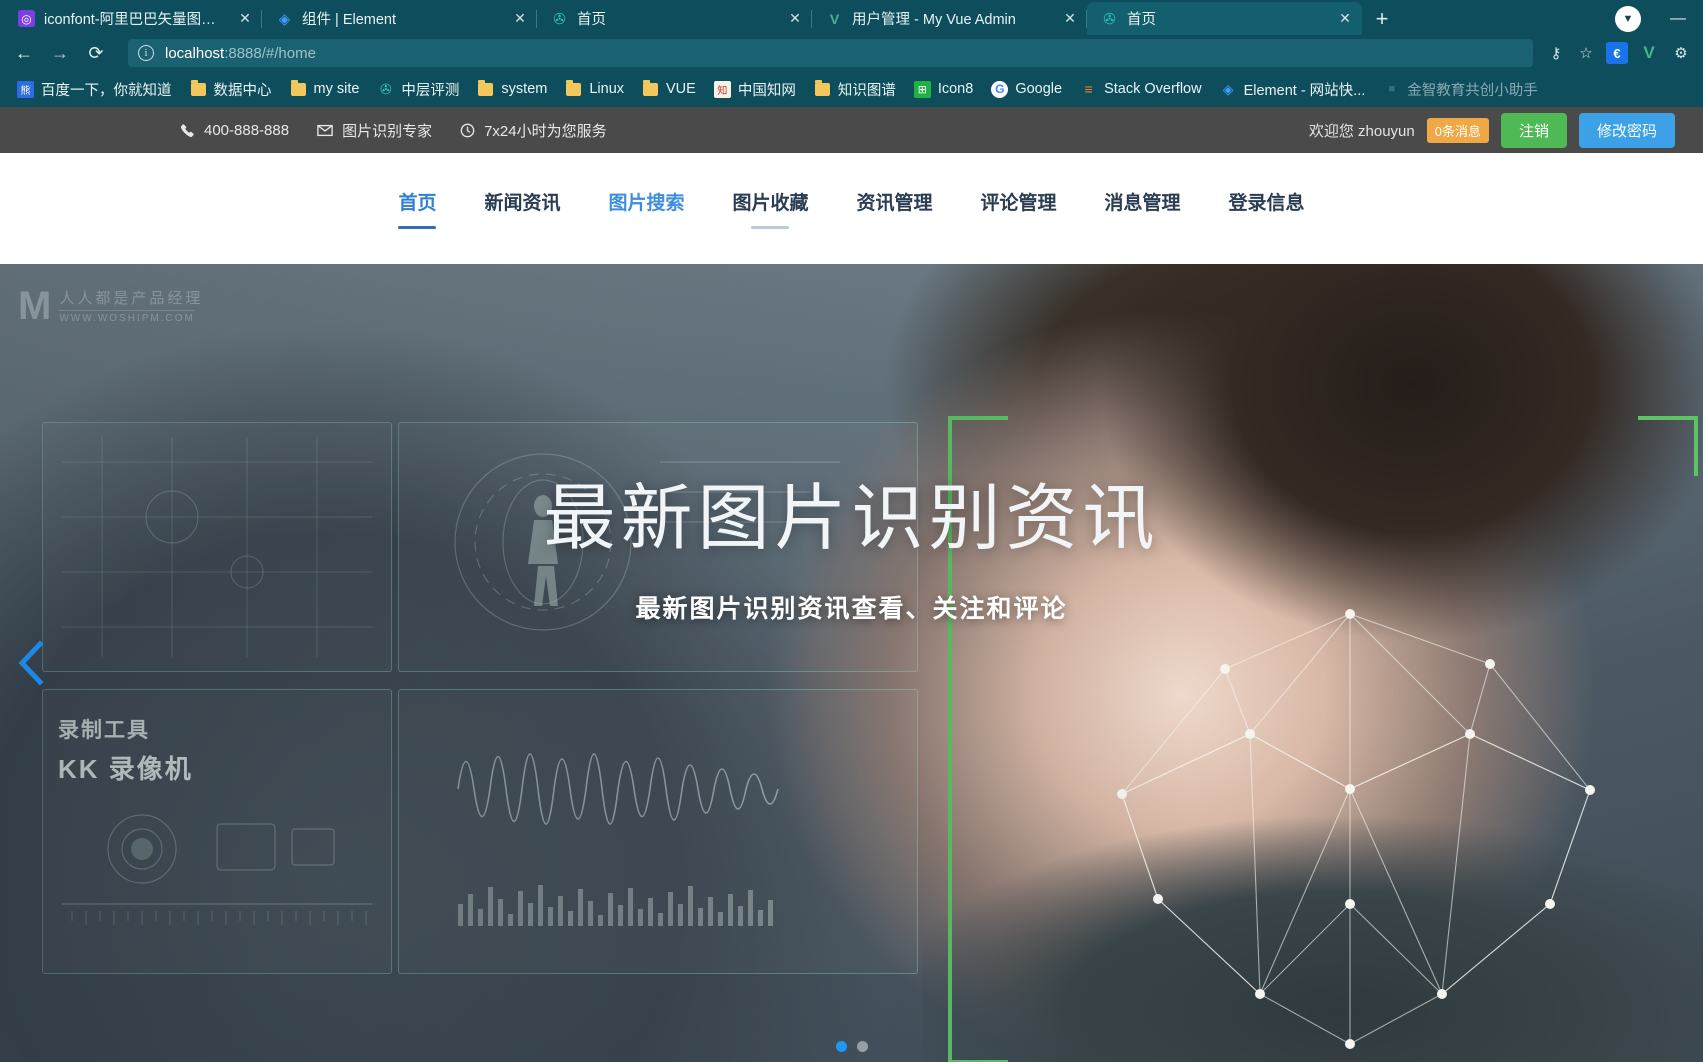 The width and height of the screenshot is (1703, 1062). What do you see at coordinates (1018, 203) in the screenshot?
I see `nav-item-label: 评论管理` at bounding box center [1018, 203].